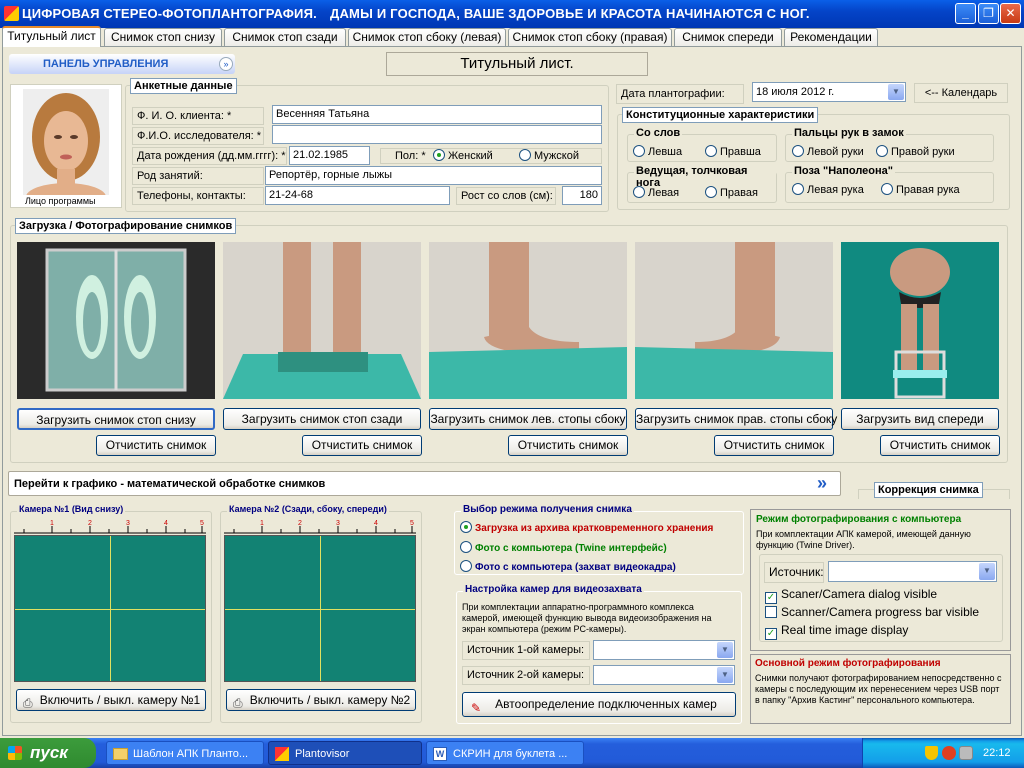 The height and width of the screenshot is (768, 1024). I want to click on double-chevron-down-icon: », so click(226, 64).